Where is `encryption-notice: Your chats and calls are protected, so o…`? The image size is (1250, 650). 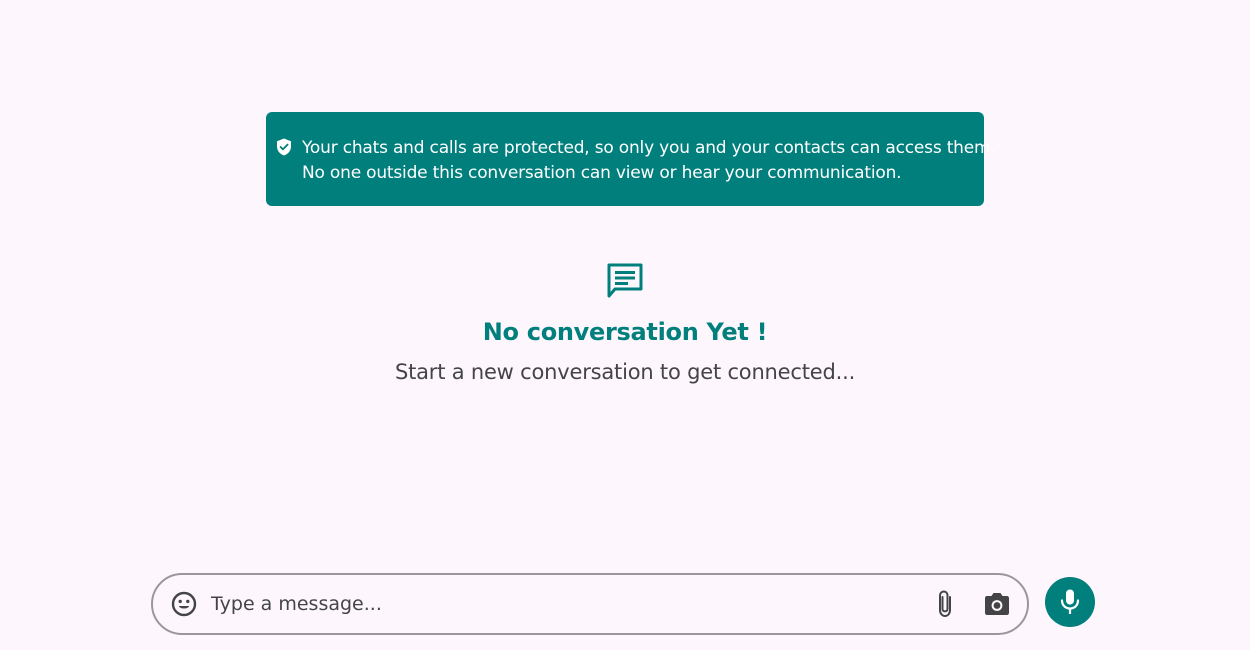
encryption-notice: Your chats and calls are protected, so o… is located at coordinates (631, 159).